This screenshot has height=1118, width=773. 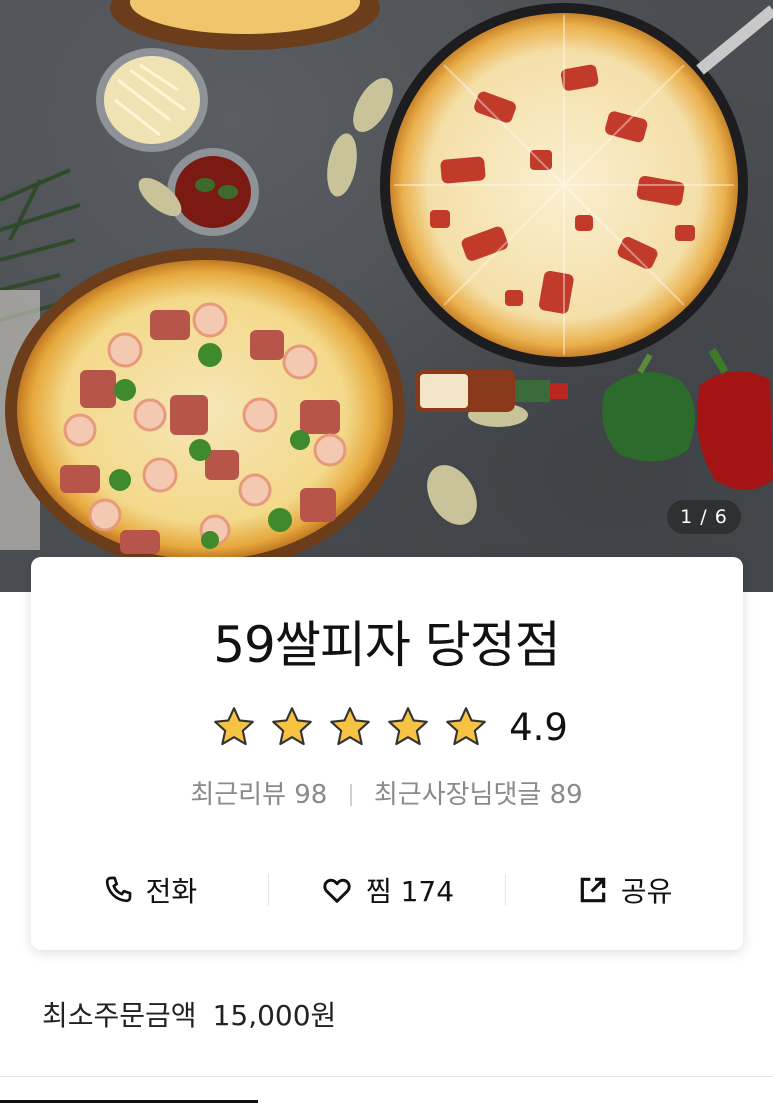 I want to click on call-label: 전화, so click(x=171, y=891).